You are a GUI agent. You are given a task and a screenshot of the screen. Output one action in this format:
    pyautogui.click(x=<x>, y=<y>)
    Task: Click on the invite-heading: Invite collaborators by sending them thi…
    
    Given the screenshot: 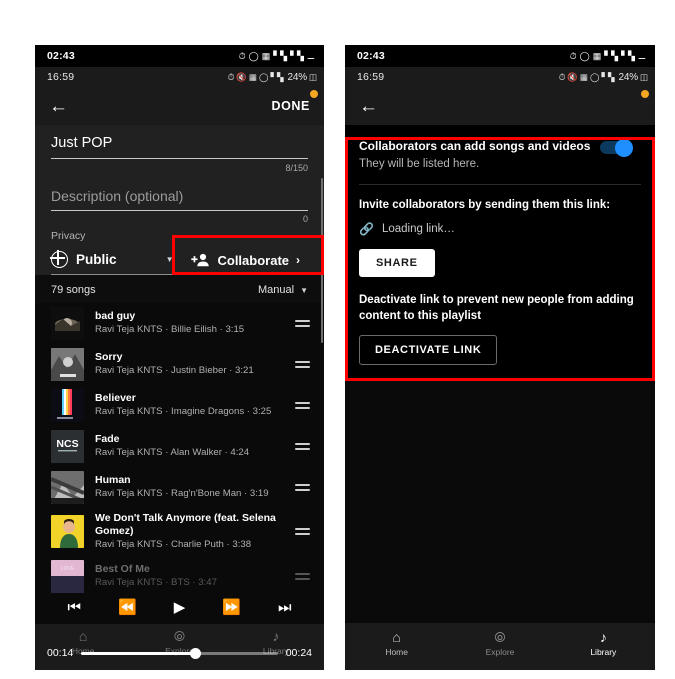 What is the action you would take?
    pyautogui.click(x=485, y=205)
    